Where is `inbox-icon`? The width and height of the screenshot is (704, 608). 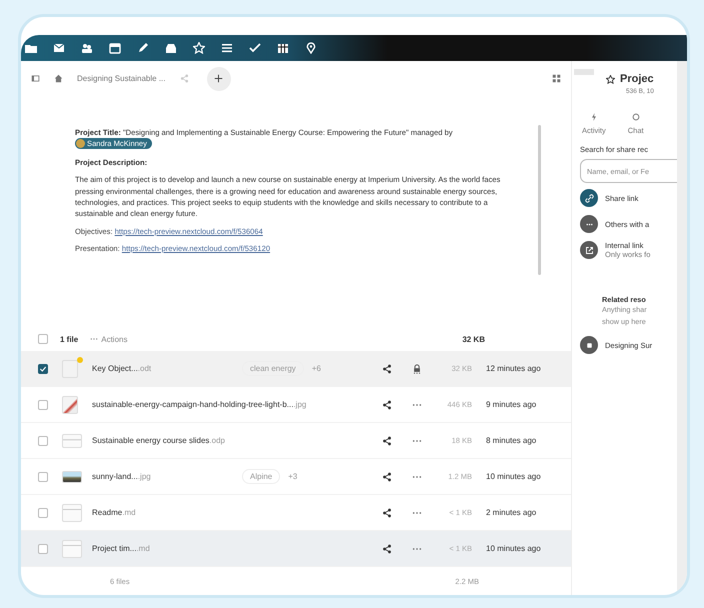
inbox-icon is located at coordinates (171, 48).